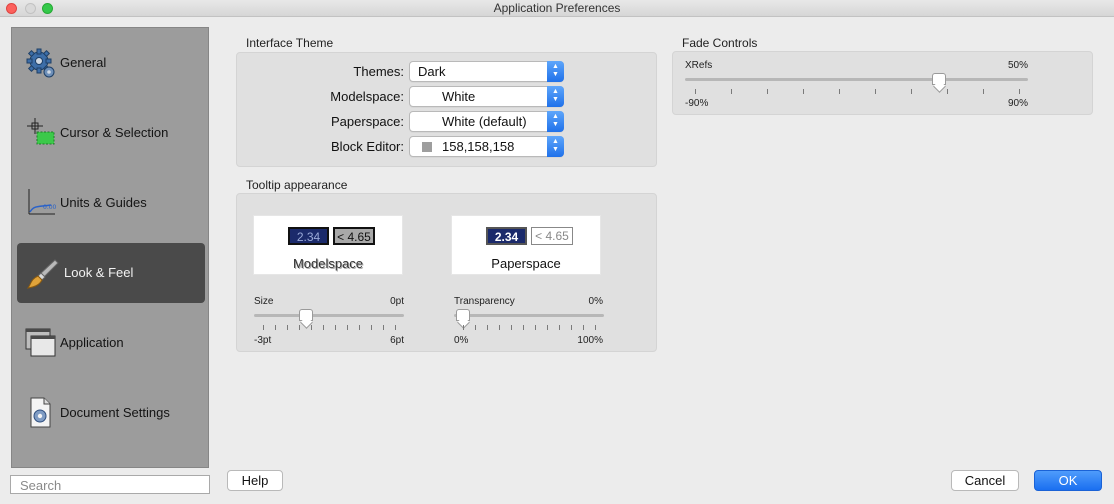  What do you see at coordinates (1068, 480) in the screenshot?
I see `ok-button: OK` at bounding box center [1068, 480].